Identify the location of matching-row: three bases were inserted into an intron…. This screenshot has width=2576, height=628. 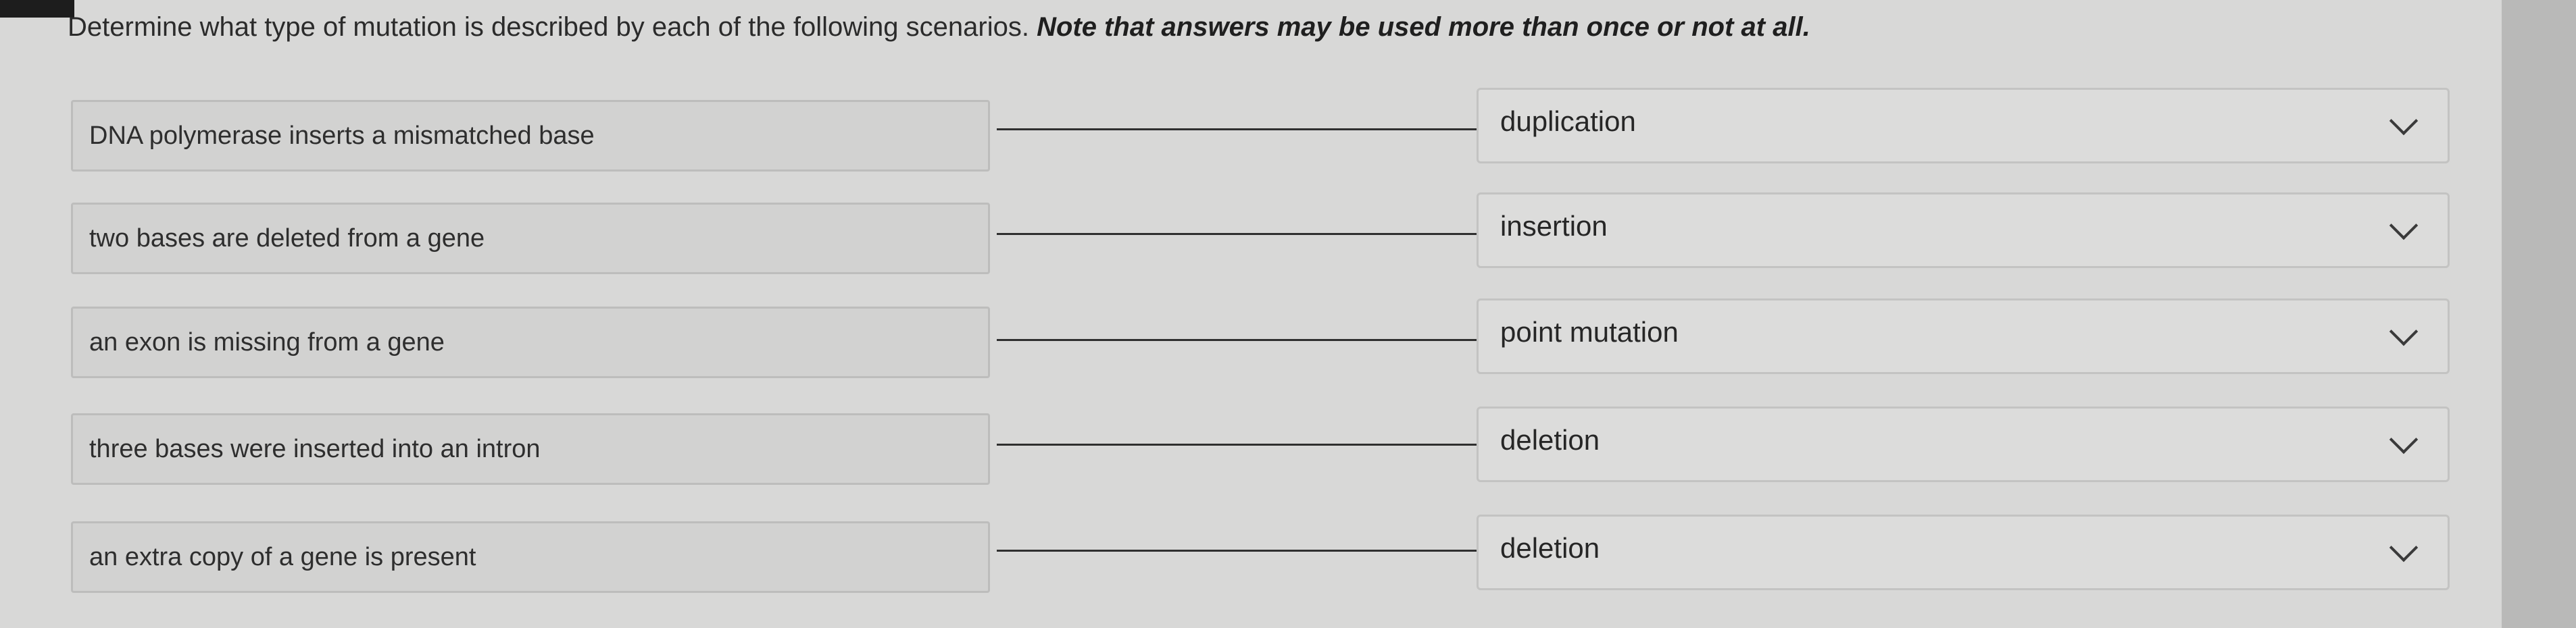
(1251, 447).